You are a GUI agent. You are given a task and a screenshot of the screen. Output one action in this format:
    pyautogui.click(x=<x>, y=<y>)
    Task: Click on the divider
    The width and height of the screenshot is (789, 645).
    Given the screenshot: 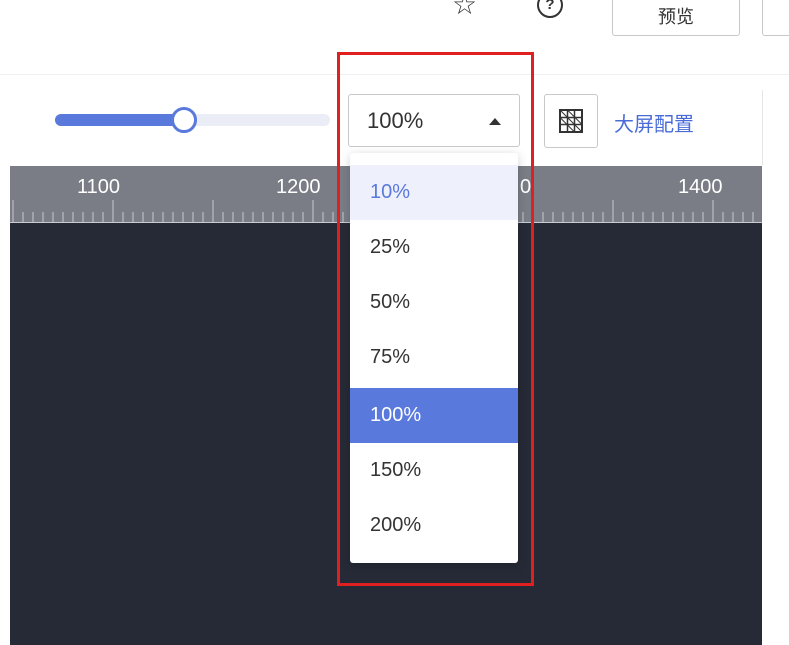 What is the action you would take?
    pyautogui.click(x=762, y=127)
    